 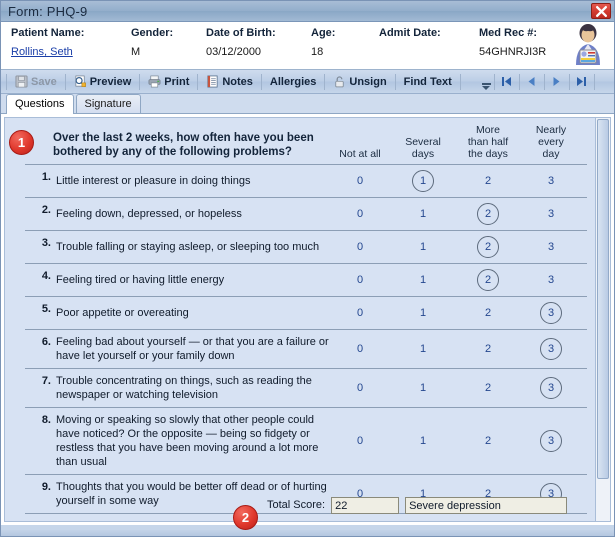 I want to click on dob-label: Date of Birth:, so click(x=241, y=33).